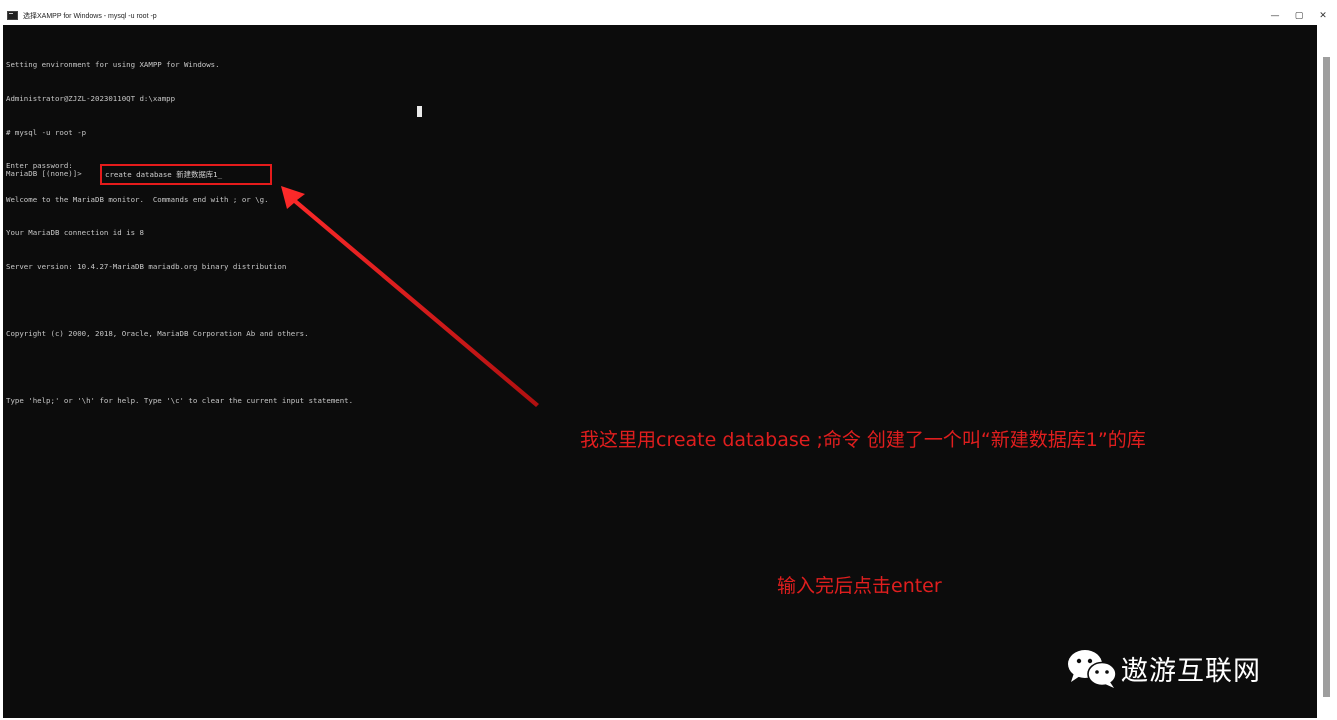  Describe the element at coordinates (1275, 15) in the screenshot. I see `minimize-button: —` at that location.